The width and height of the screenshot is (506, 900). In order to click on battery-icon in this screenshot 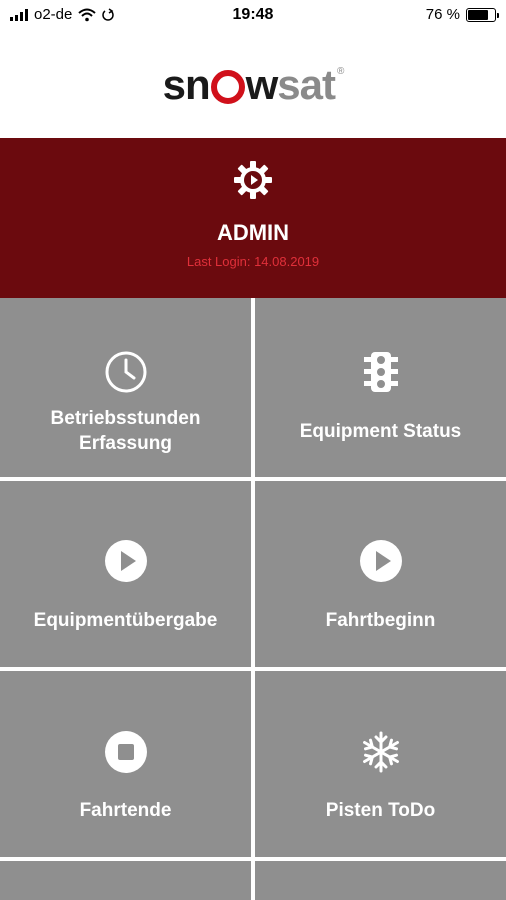, I will do `click(482, 14)`.